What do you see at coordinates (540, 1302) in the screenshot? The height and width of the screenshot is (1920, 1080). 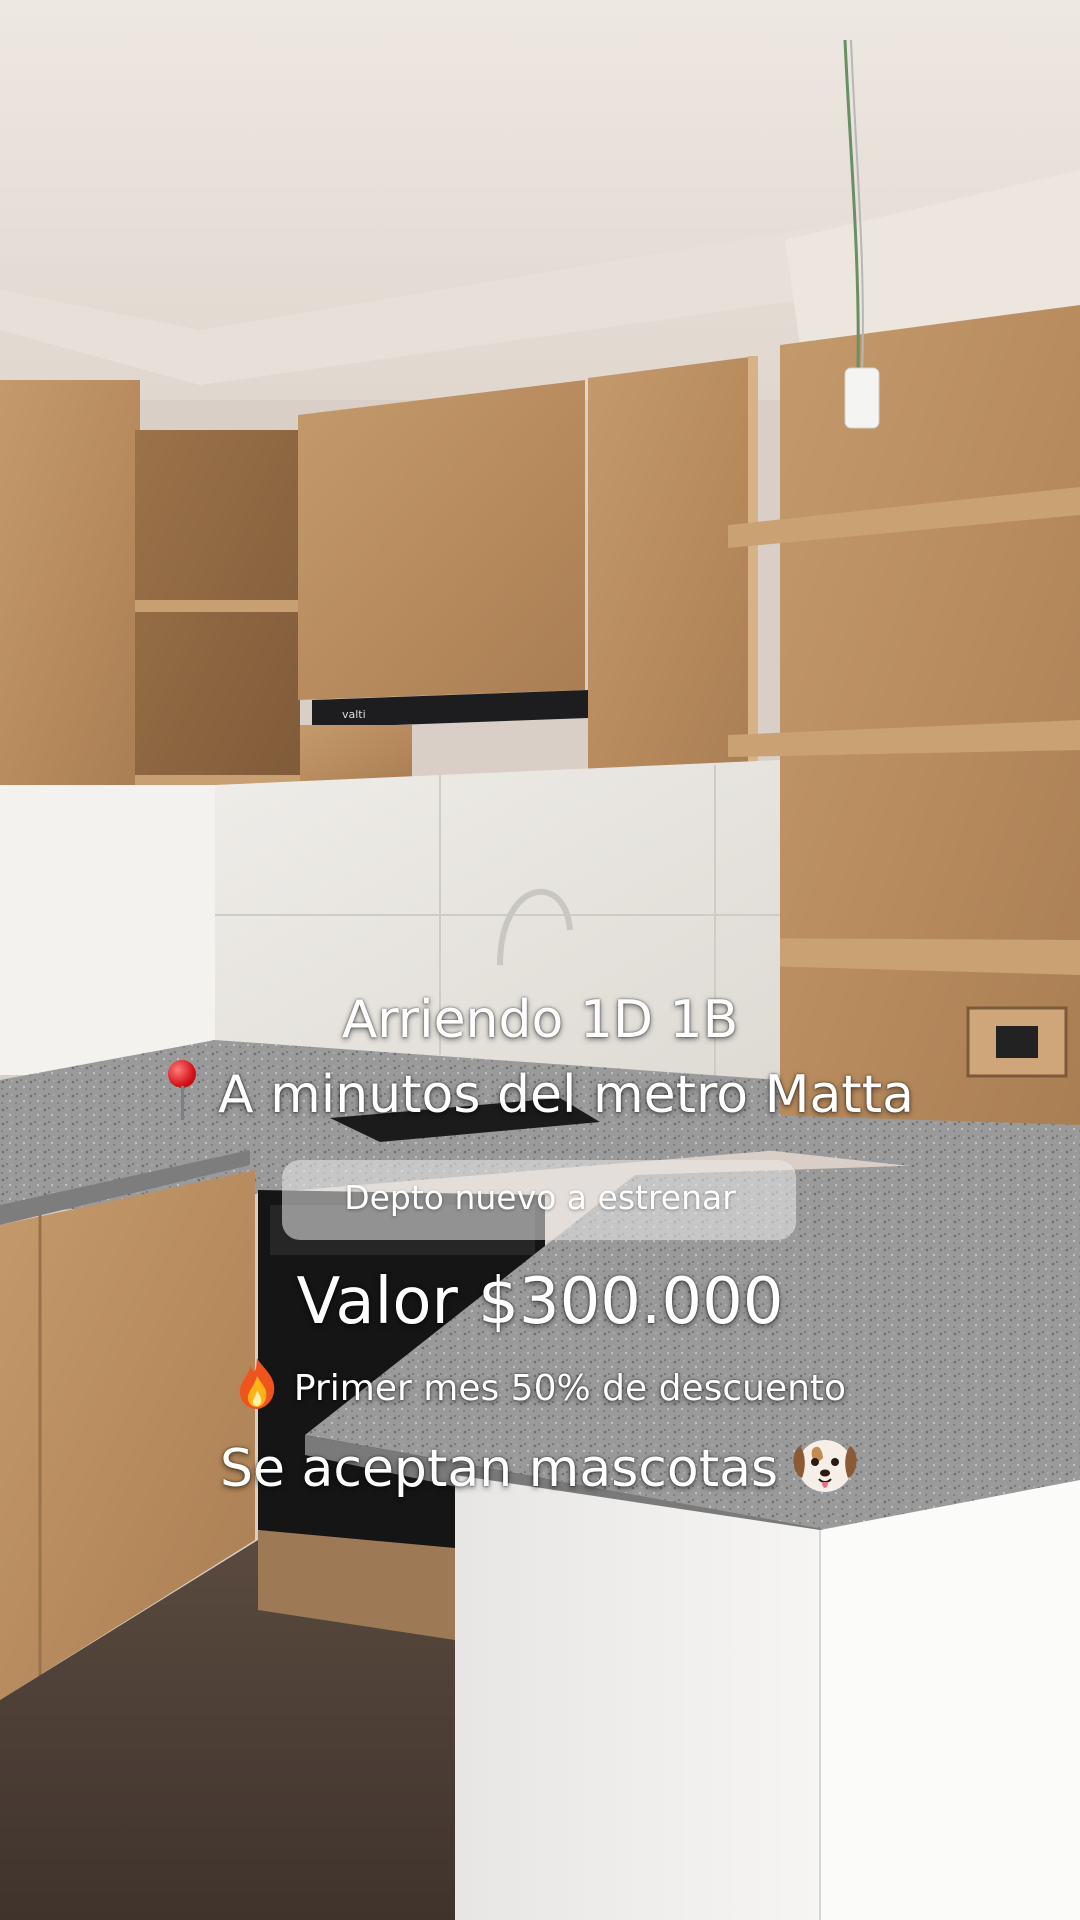 I see `price-text: Valor $300.000` at bounding box center [540, 1302].